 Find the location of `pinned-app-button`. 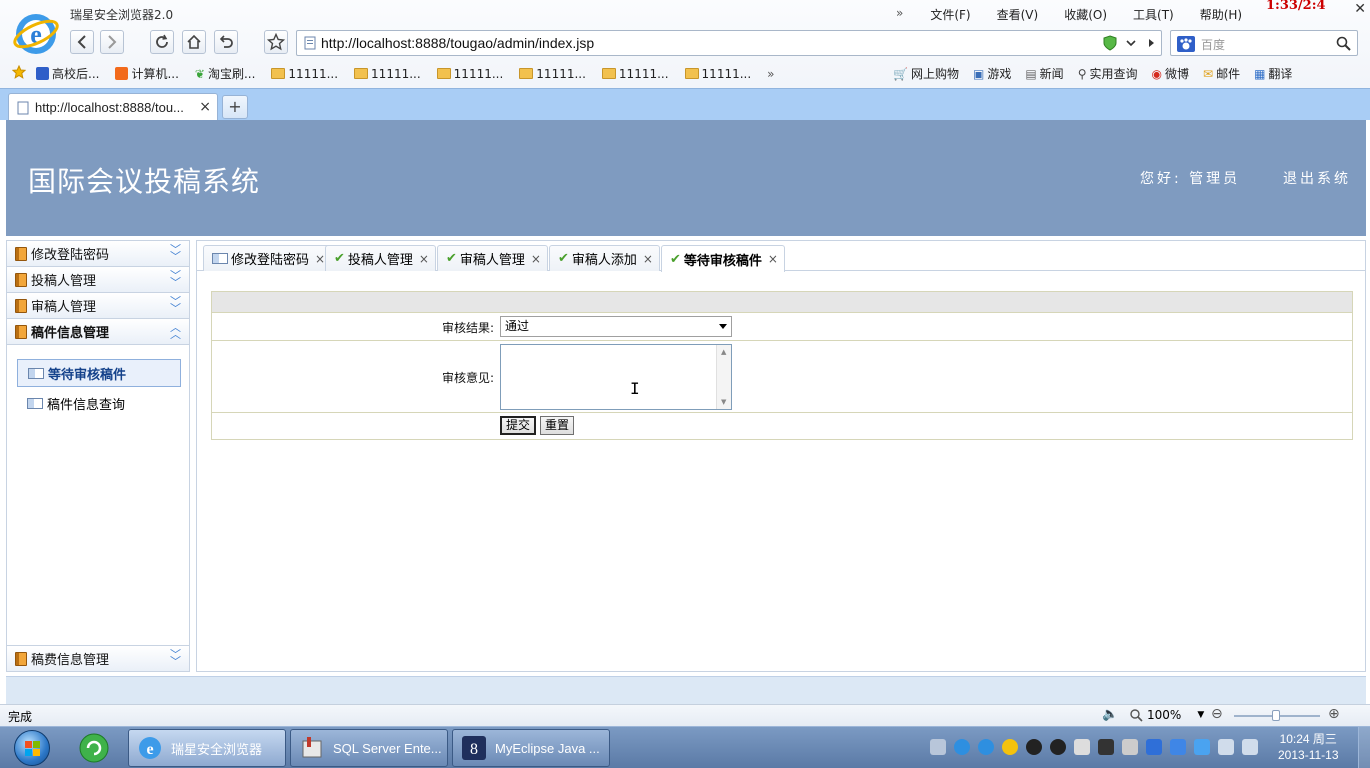

pinned-app-button is located at coordinates (94, 748).